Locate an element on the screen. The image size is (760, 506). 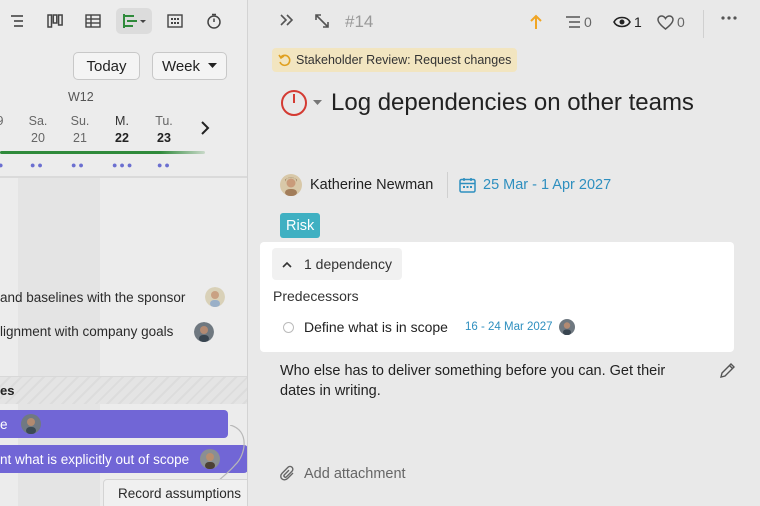
likes-counter: 0 is located at coordinates (671, 22).